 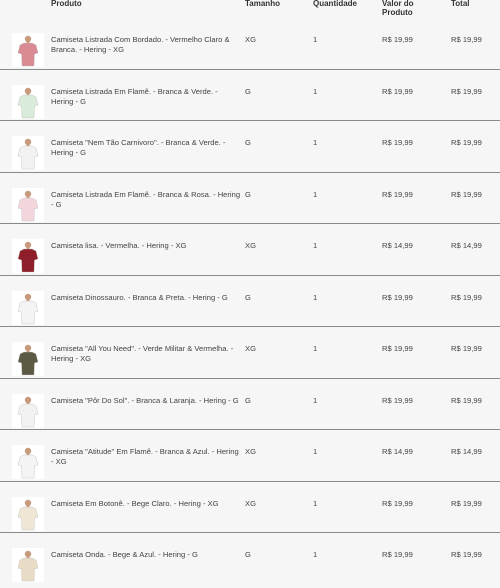 What do you see at coordinates (146, 246) in the screenshot?
I see `product-name: Camiseta lisa. - Vermelha. - Hering - XG` at bounding box center [146, 246].